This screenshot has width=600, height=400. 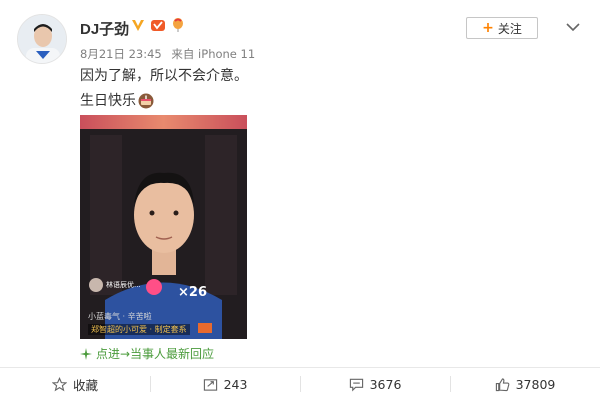 I want to click on repost-icon, so click(x=210, y=384).